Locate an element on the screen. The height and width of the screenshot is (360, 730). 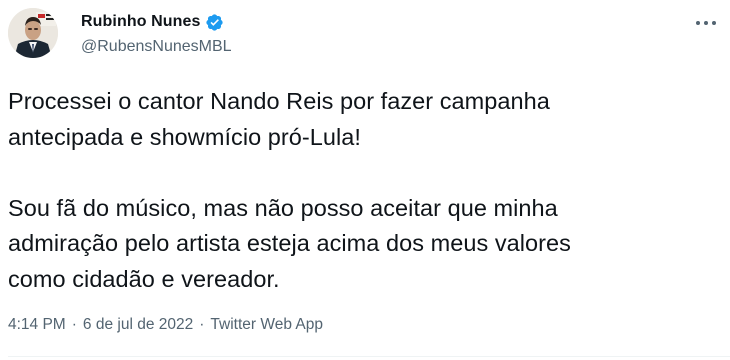
display-name: Rubinho Nunes is located at coordinates (141, 22).